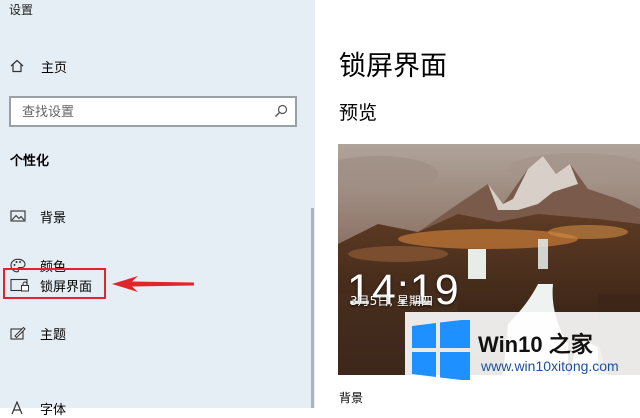  What do you see at coordinates (18, 216) in the screenshot?
I see `picture-icon` at bounding box center [18, 216].